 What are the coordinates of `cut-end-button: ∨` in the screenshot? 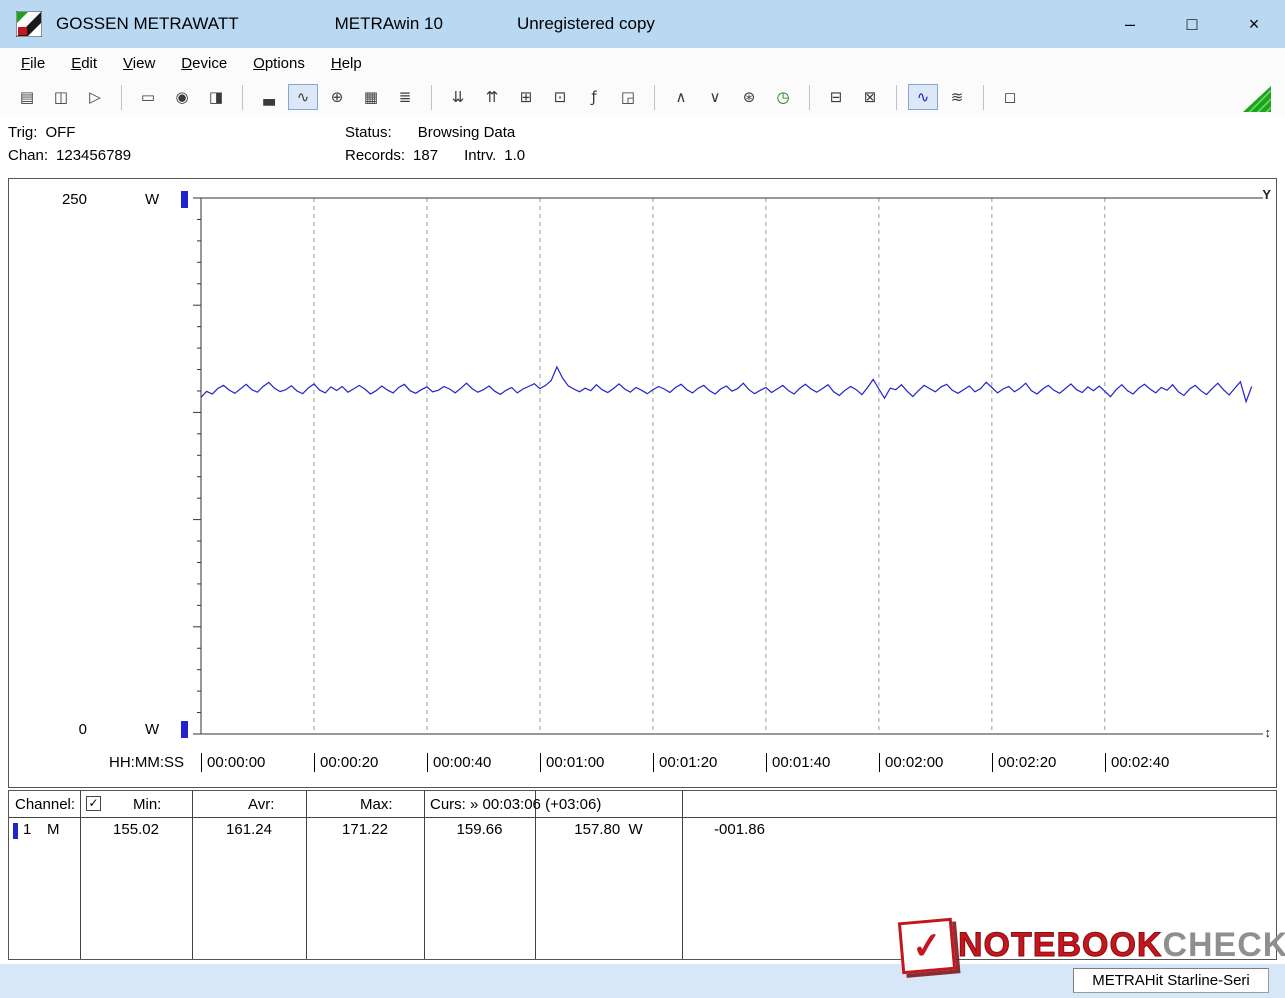 It's located at (715, 97).